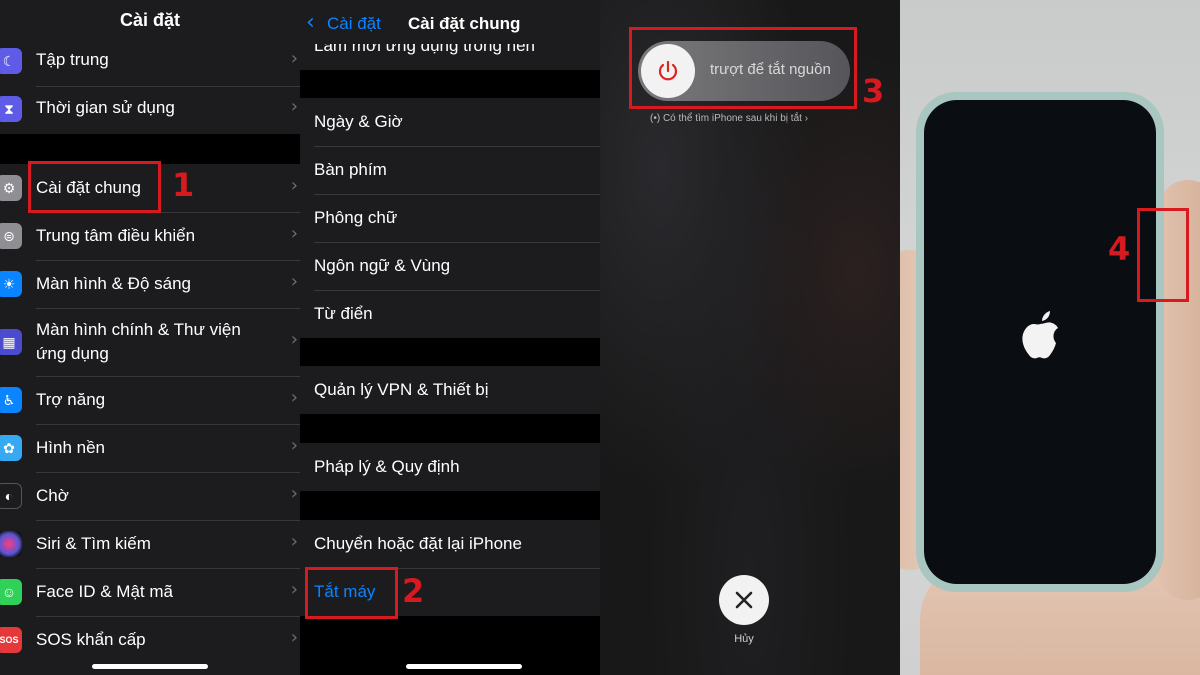 The width and height of the screenshot is (1200, 675). I want to click on settings-row-focus: ☾ Tập trung ›, so click(150, 62).